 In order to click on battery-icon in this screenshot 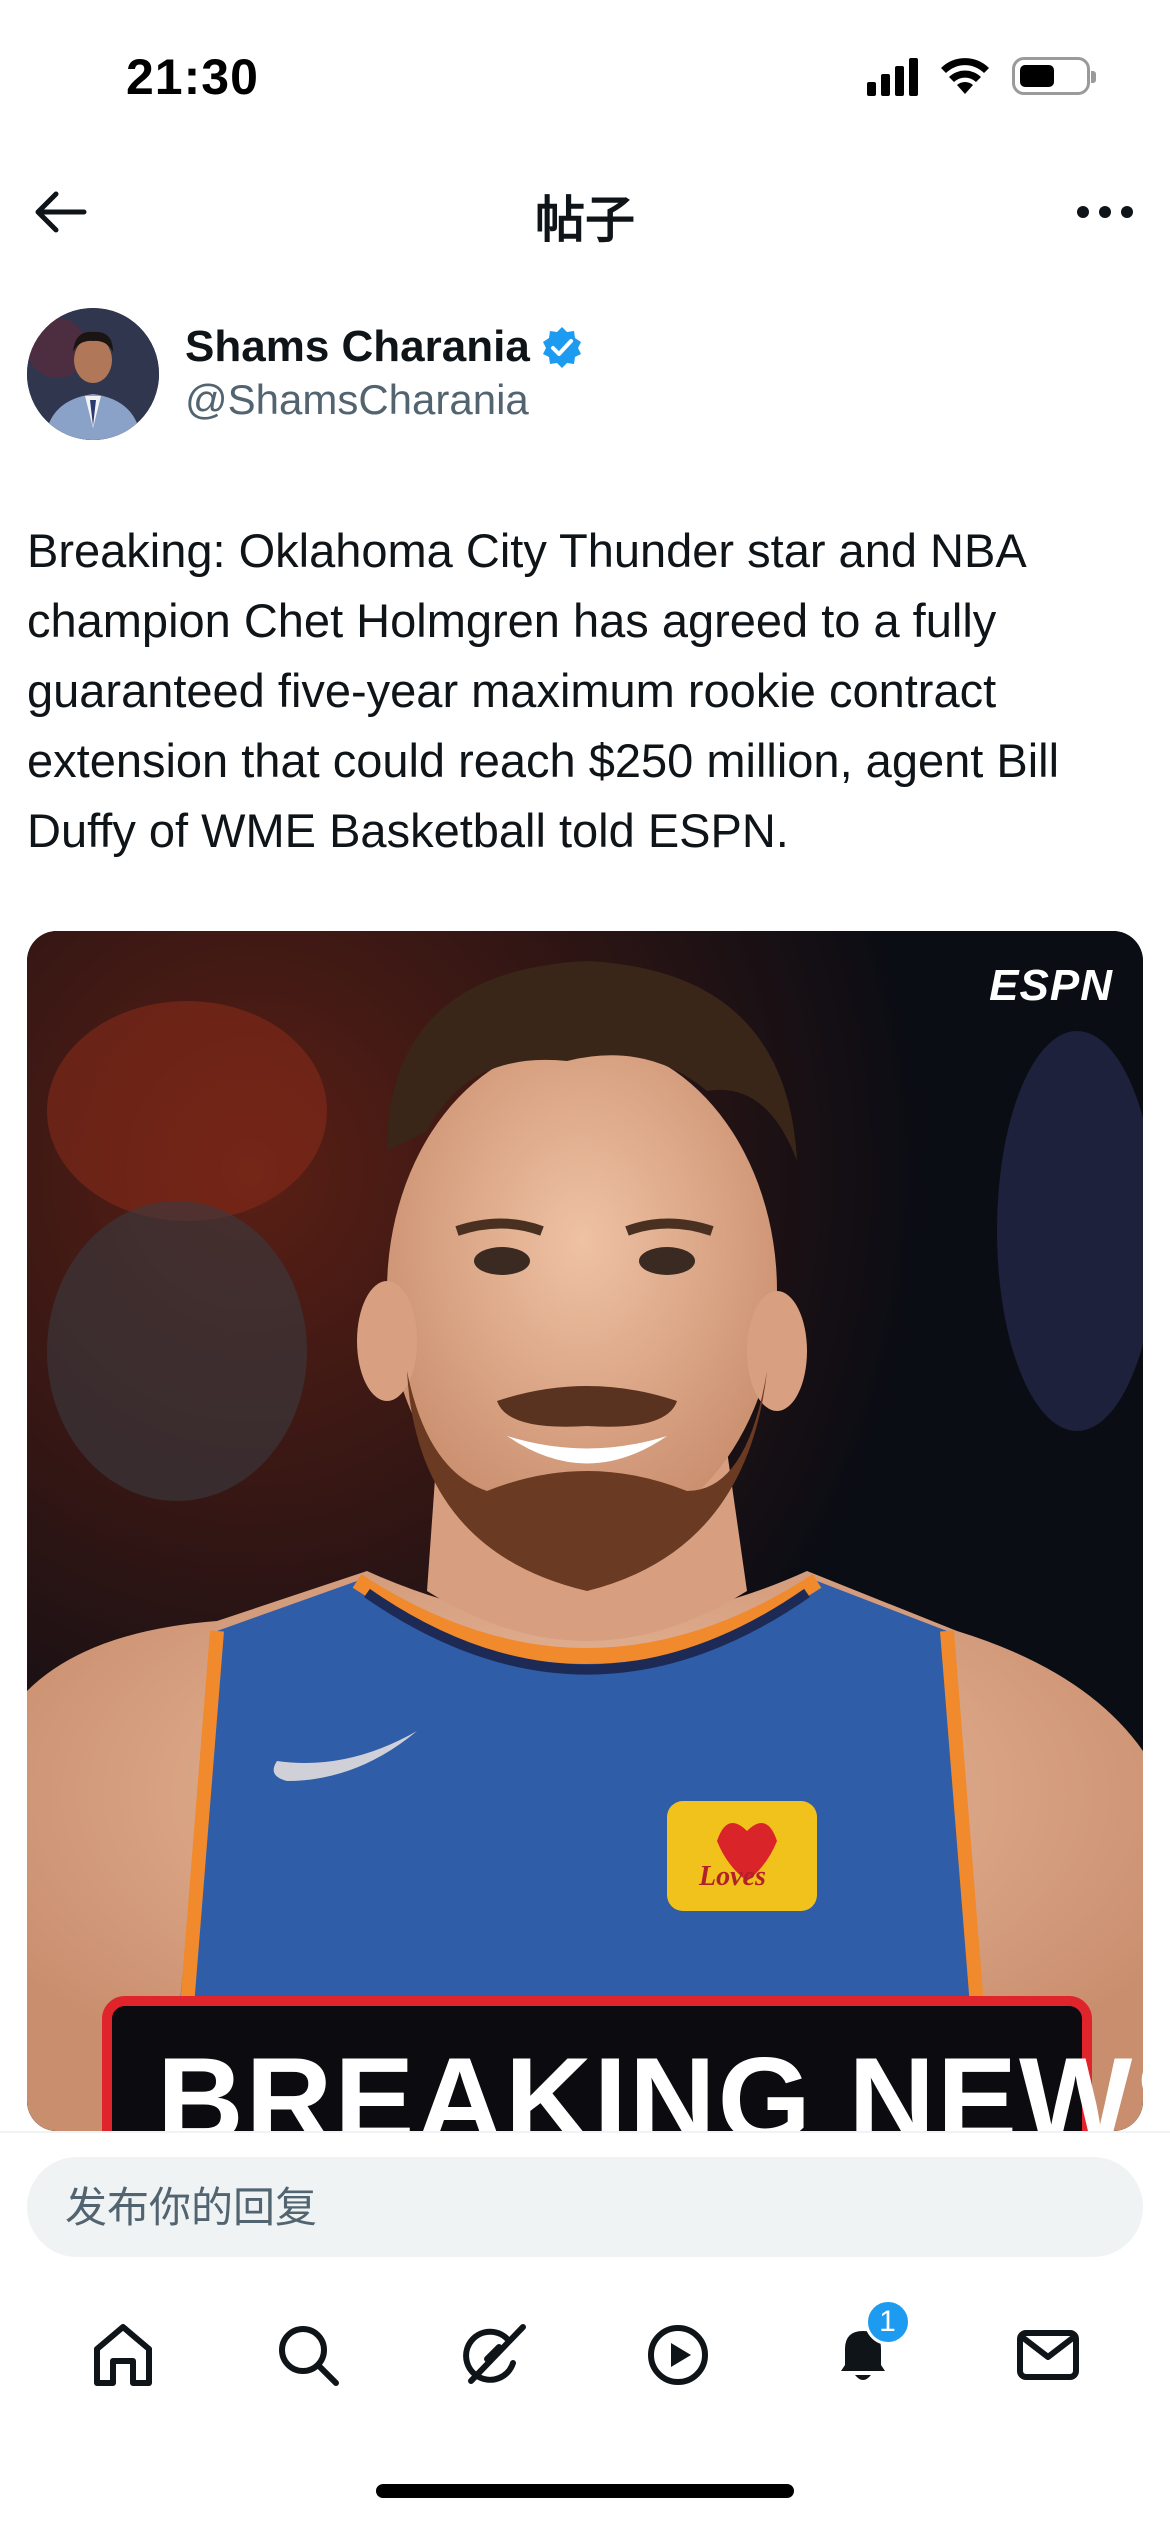, I will do `click(1054, 76)`.